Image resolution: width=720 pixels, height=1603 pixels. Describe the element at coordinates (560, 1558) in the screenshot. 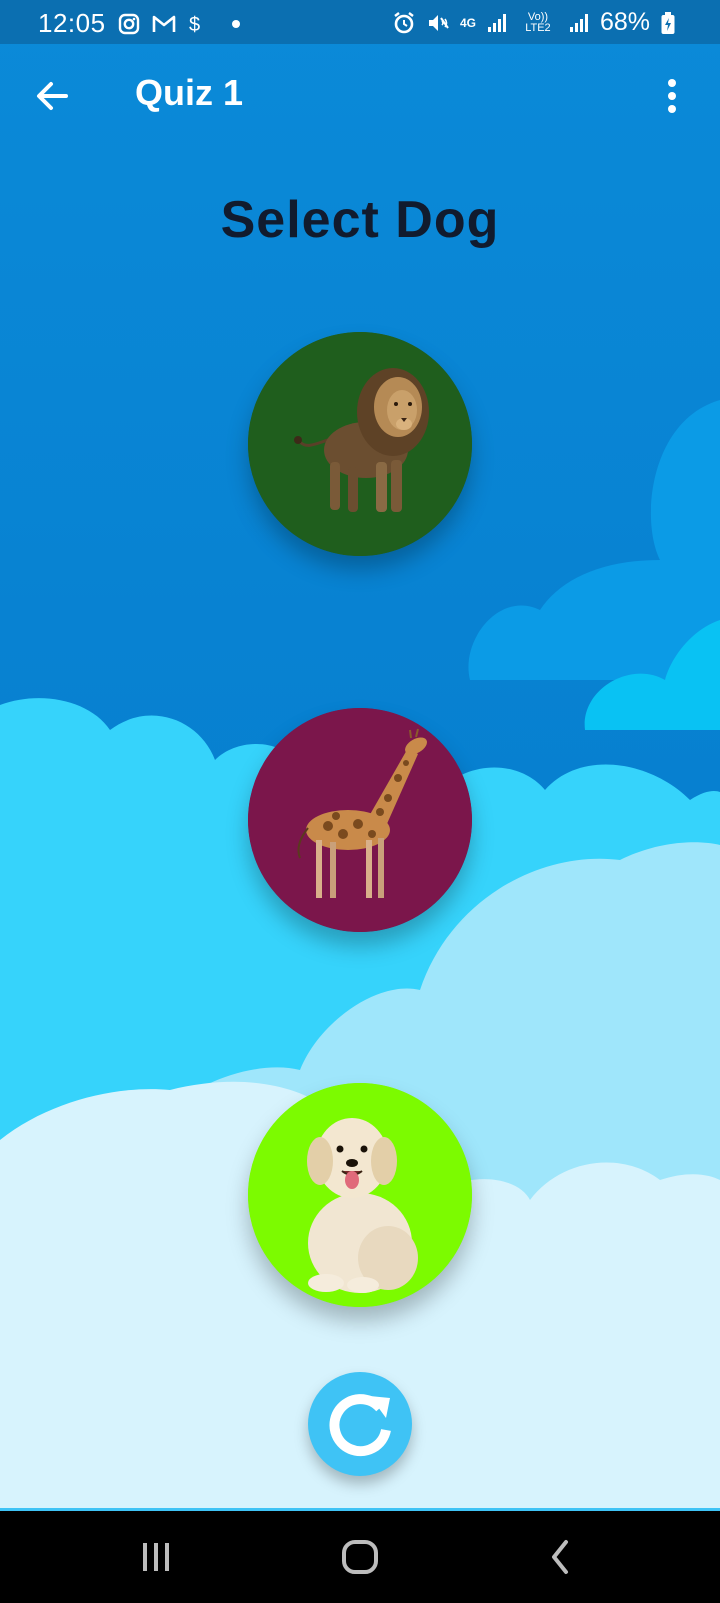

I see `back-icon` at that location.